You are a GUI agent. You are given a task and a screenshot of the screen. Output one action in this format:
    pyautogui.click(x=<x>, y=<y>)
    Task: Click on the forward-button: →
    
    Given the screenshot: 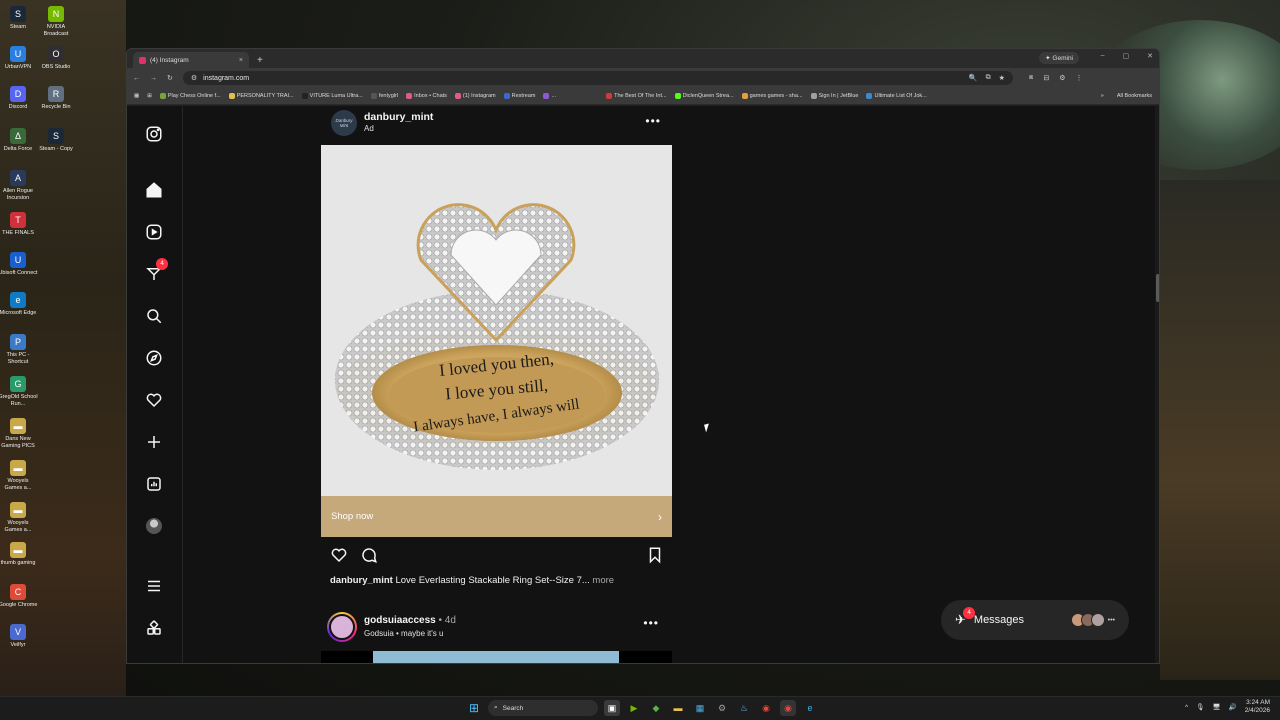 What is the action you would take?
    pyautogui.click(x=153, y=78)
    